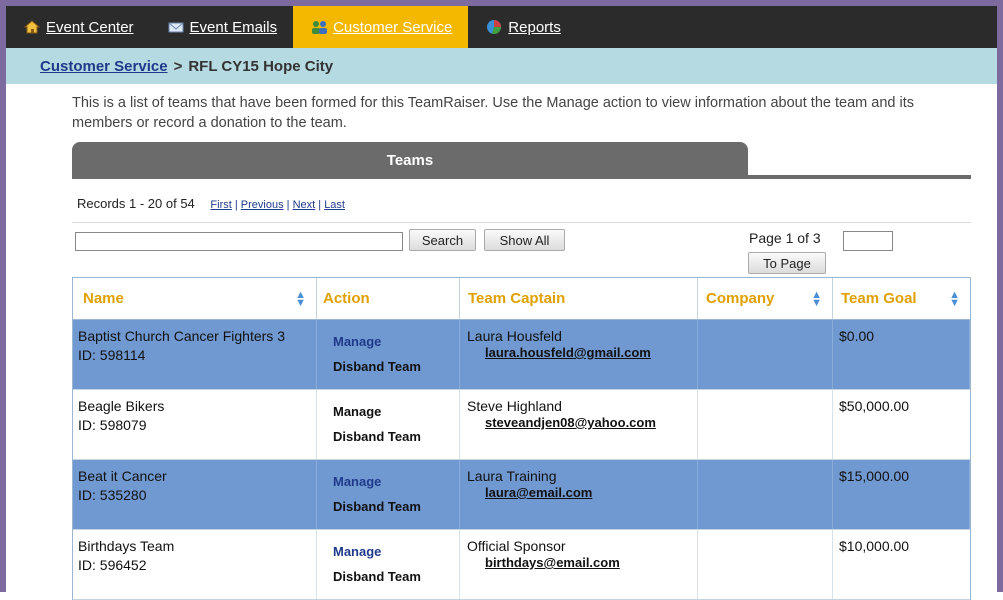  What do you see at coordinates (879, 298) in the screenshot?
I see `header-label: Team Goal` at bounding box center [879, 298].